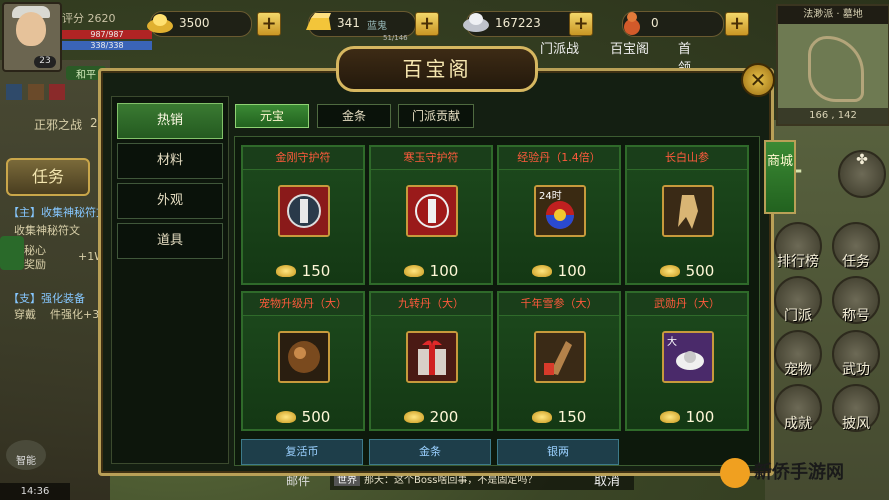 This screenshot has width=889, height=500. Describe the element at coordinates (559, 361) in the screenshot. I see `item-card: 千年雪参（大） 150` at that location.